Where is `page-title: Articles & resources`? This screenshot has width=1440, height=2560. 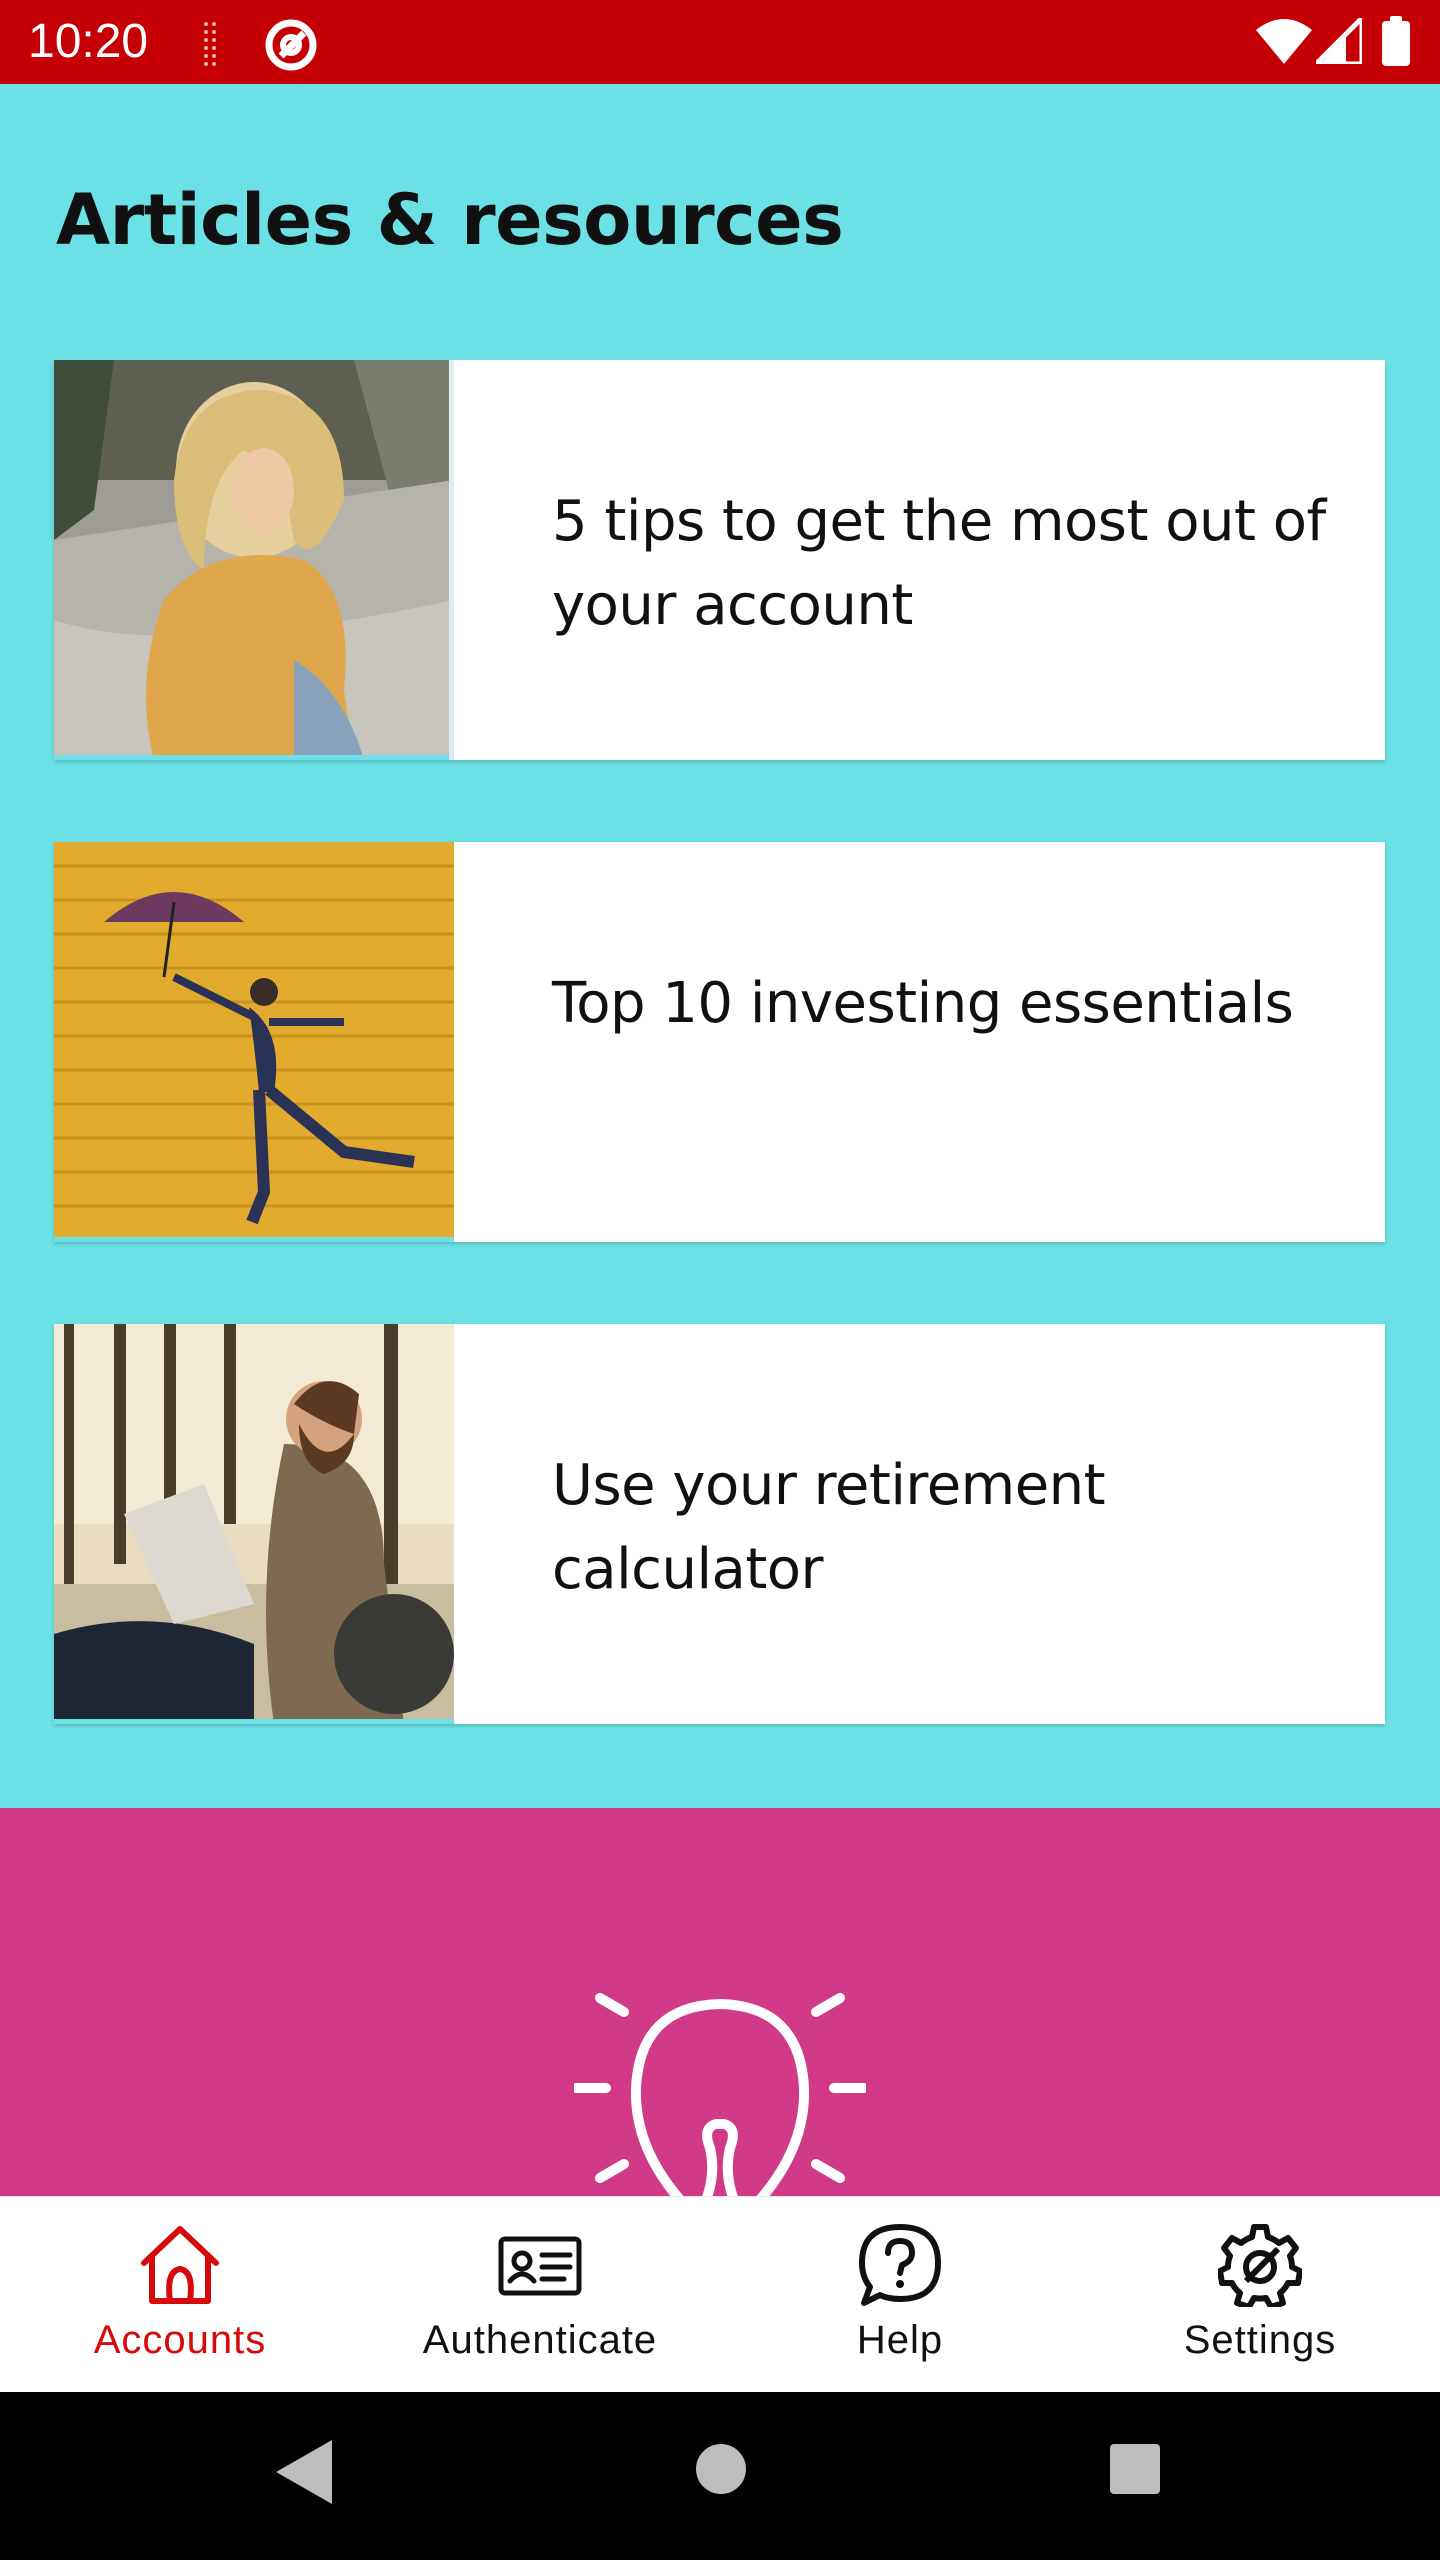 page-title: Articles & resources is located at coordinates (450, 220).